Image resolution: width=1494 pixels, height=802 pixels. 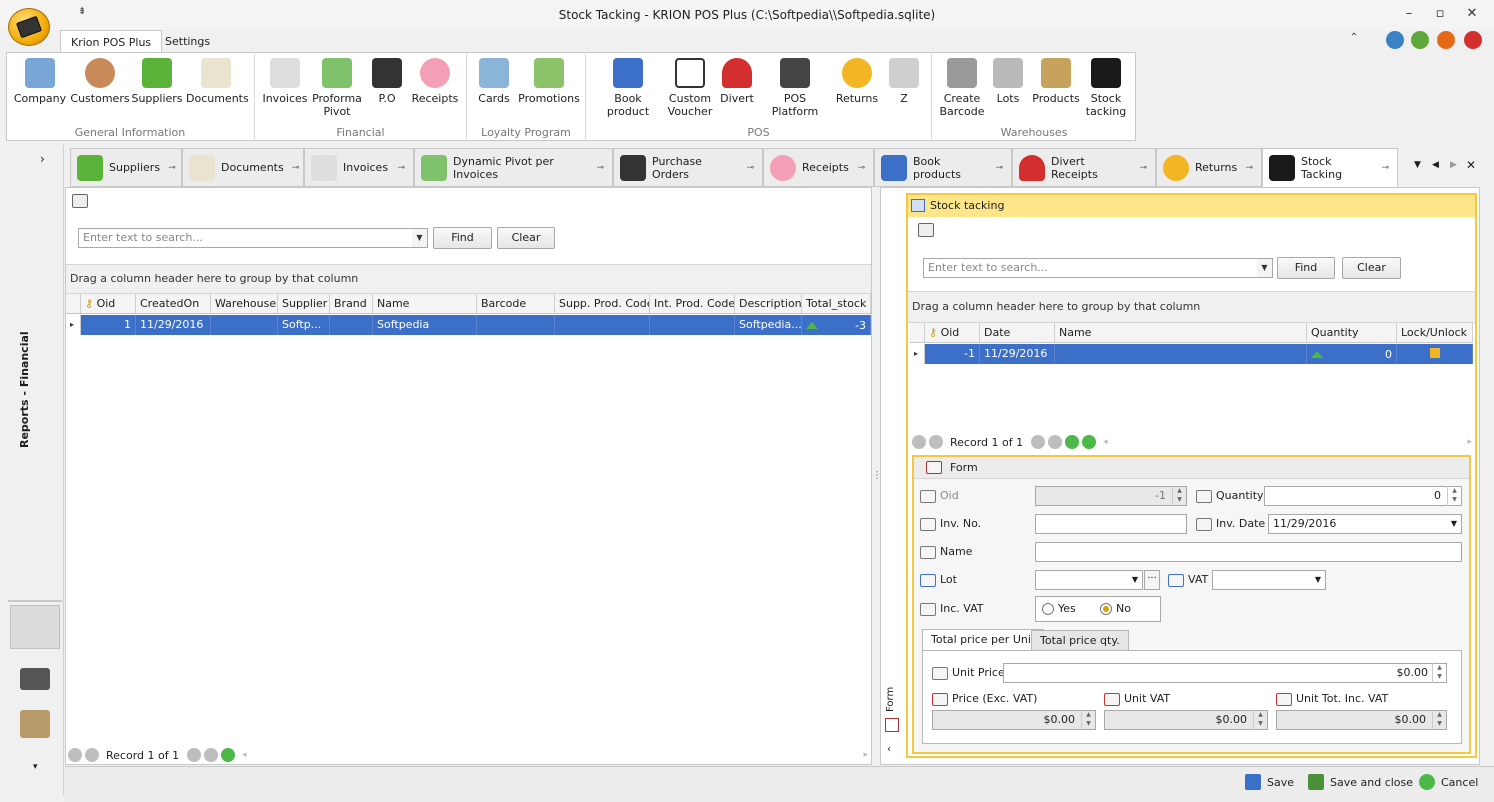 I want to click on users-icon, so click(x=1420, y=40).